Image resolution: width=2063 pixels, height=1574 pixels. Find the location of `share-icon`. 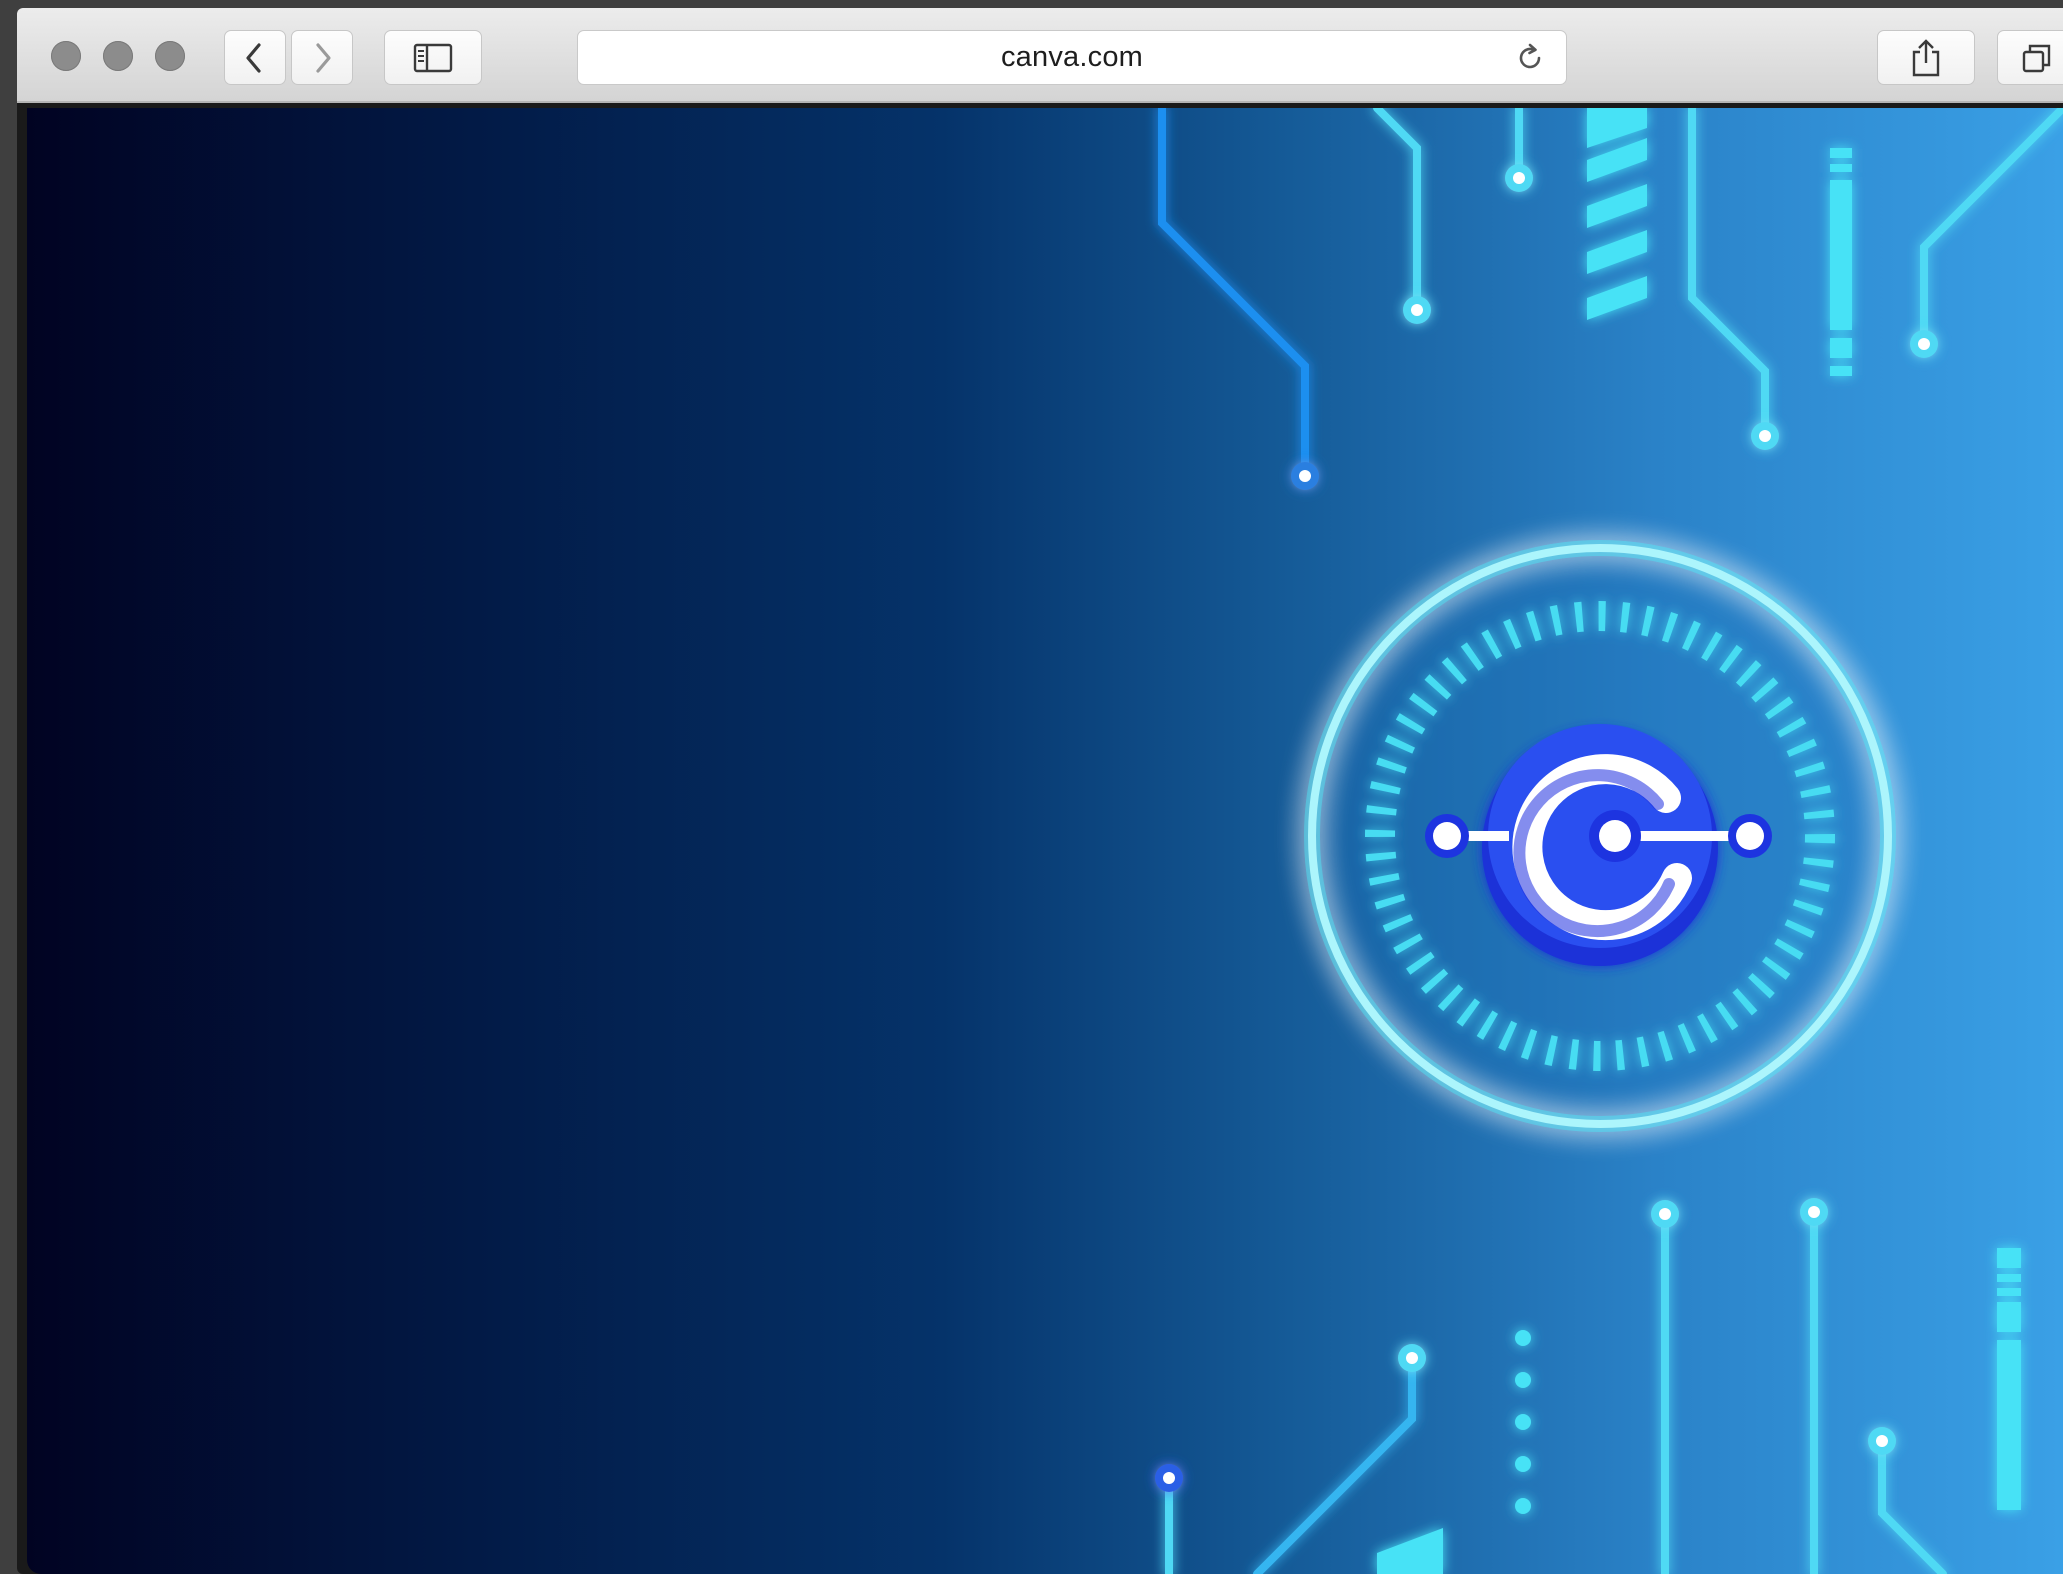

share-icon is located at coordinates (1926, 57).